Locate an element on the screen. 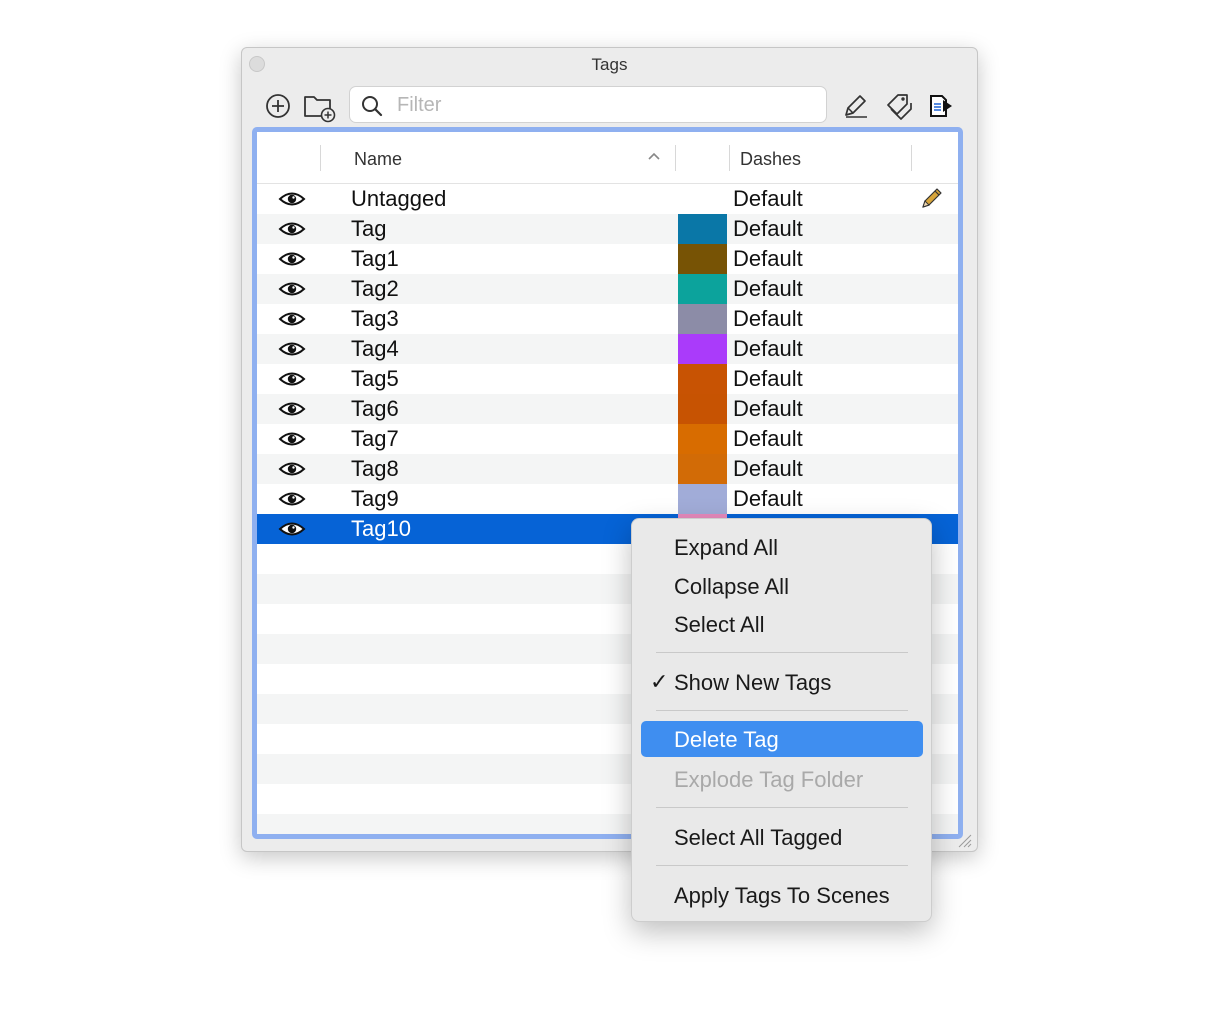 Image resolution: width=1216 pixels, height=1012 pixels. menu-item-collapse-all: Collapse All is located at coordinates (782, 586).